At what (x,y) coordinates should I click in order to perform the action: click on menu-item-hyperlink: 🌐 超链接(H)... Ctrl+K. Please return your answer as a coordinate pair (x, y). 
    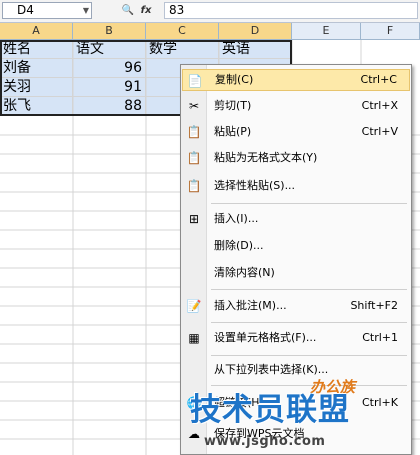
    Looking at the image, I should click on (296, 403).